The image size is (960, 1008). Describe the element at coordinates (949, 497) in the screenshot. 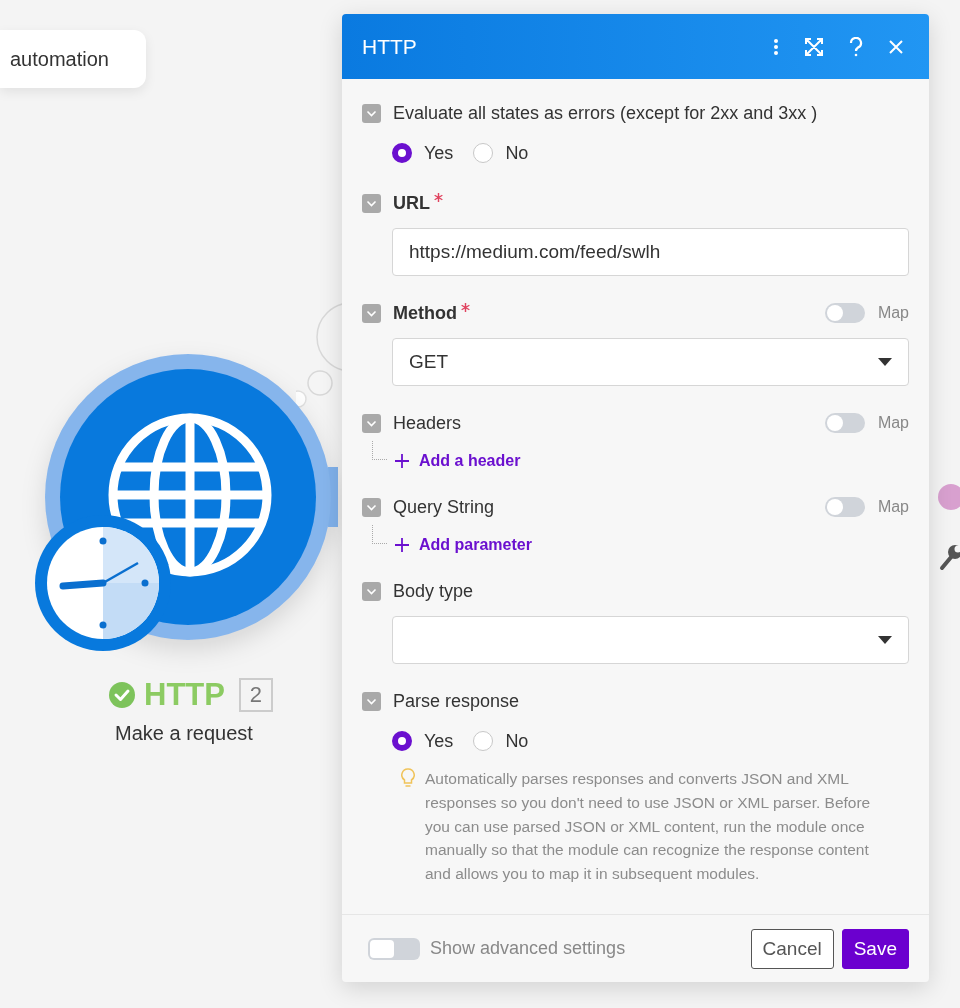

I see `route-dot` at that location.